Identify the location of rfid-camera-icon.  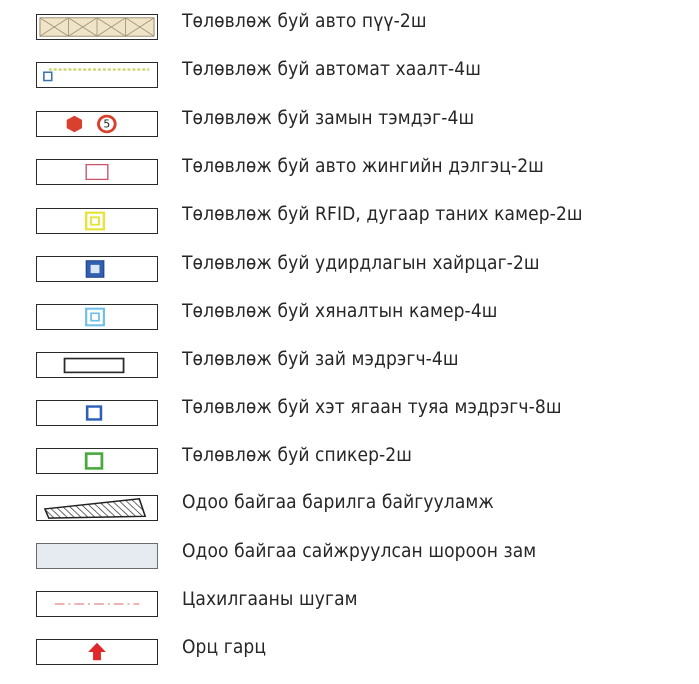
(97, 221).